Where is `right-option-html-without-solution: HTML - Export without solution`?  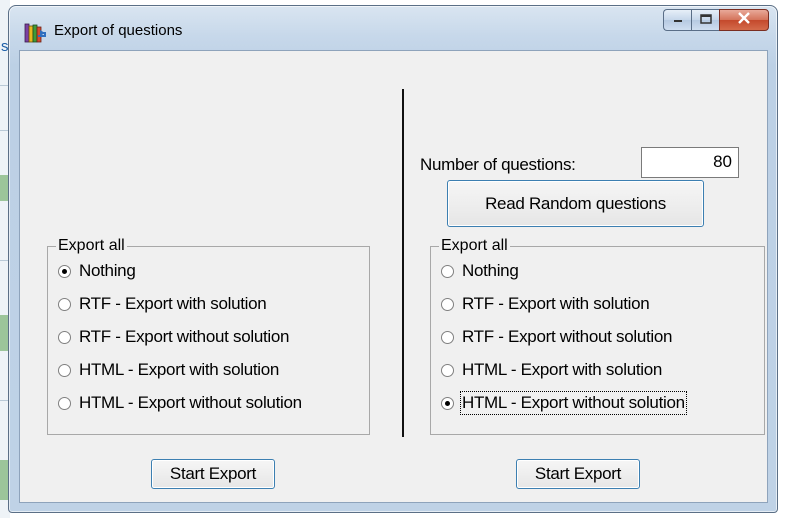 right-option-html-without-solution: HTML - Export without solution is located at coordinates (564, 403).